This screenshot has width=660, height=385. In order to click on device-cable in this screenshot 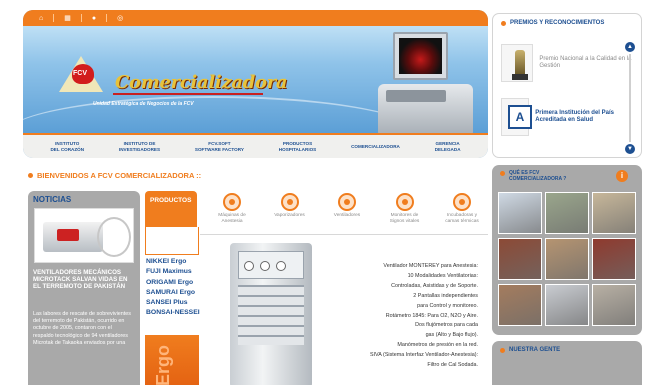, I will do `click(114, 237)`.